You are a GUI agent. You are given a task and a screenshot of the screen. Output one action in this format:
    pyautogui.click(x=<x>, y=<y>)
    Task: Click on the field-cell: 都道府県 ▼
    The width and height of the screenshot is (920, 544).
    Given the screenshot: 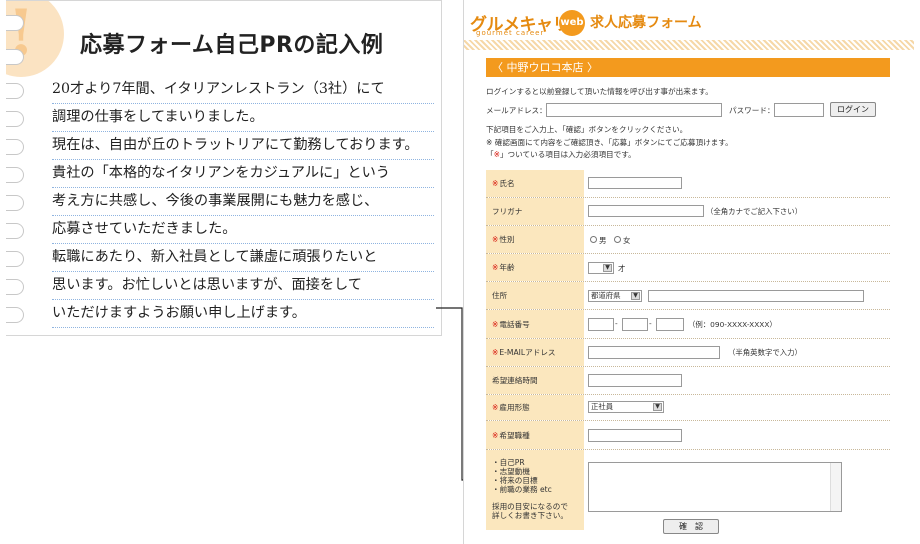 What is the action you would take?
    pyautogui.click(x=737, y=295)
    